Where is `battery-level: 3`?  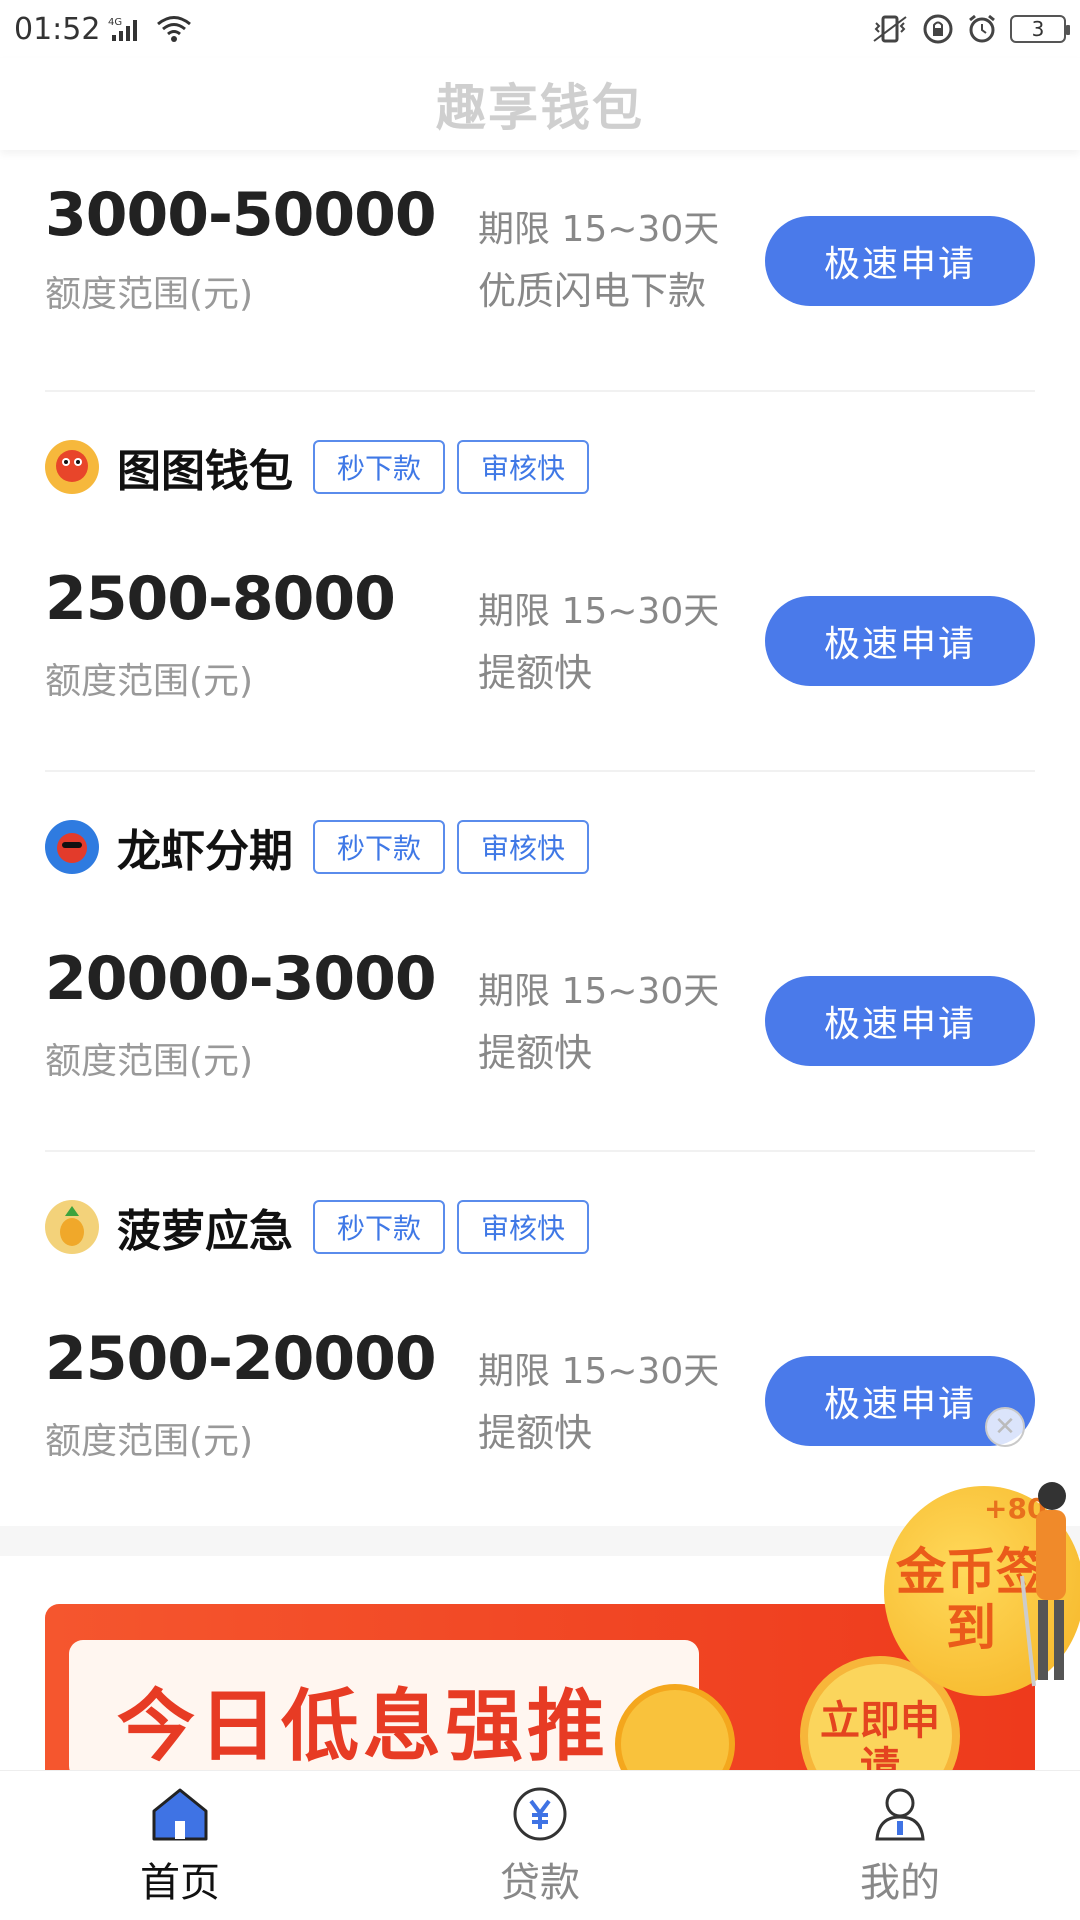
battery-level: 3 is located at coordinates (1038, 29).